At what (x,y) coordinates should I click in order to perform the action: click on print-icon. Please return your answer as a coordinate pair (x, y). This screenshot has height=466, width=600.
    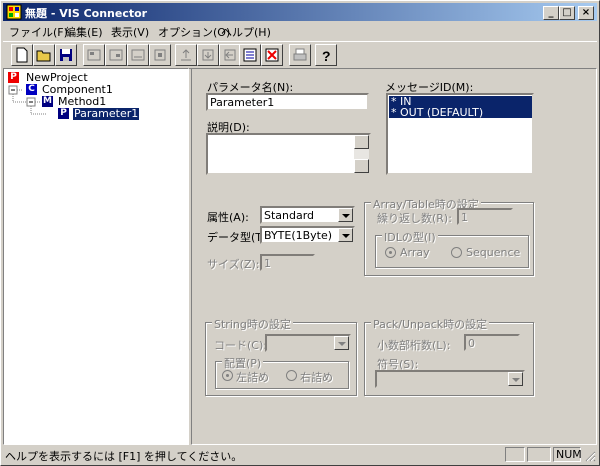
    Looking at the image, I should click on (300, 54).